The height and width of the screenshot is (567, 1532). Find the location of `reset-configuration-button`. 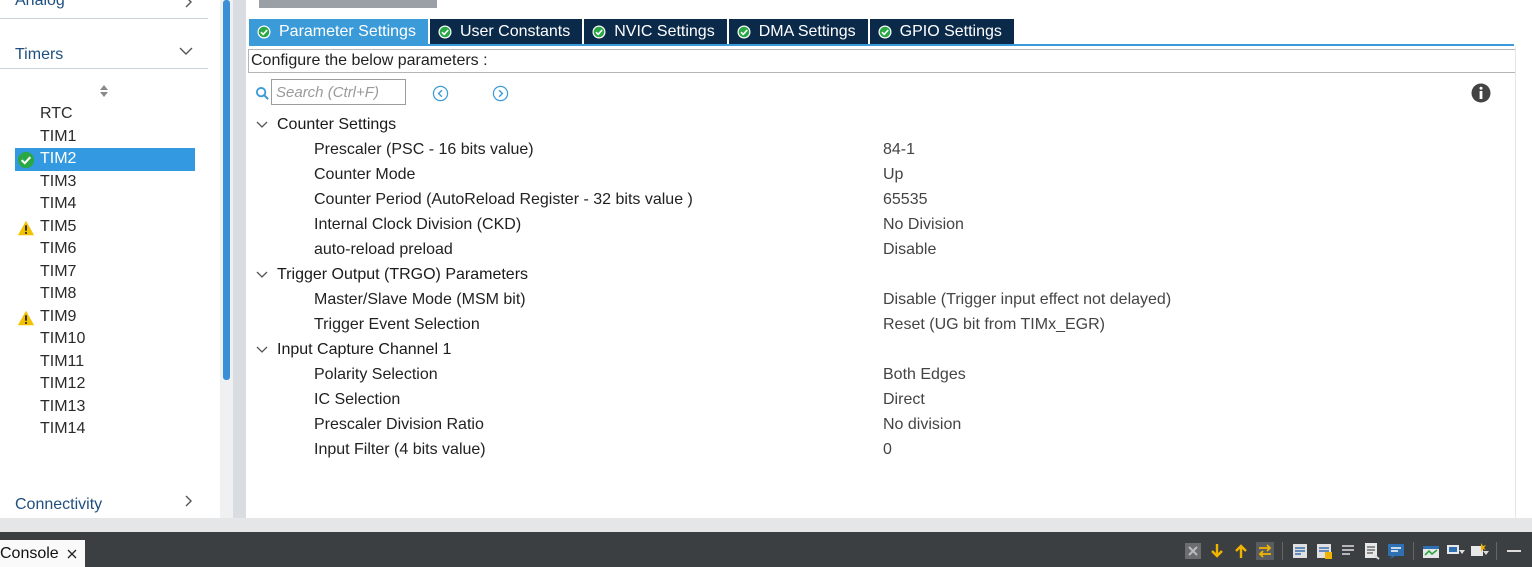

reset-configuration-button is located at coordinates (348, 4).